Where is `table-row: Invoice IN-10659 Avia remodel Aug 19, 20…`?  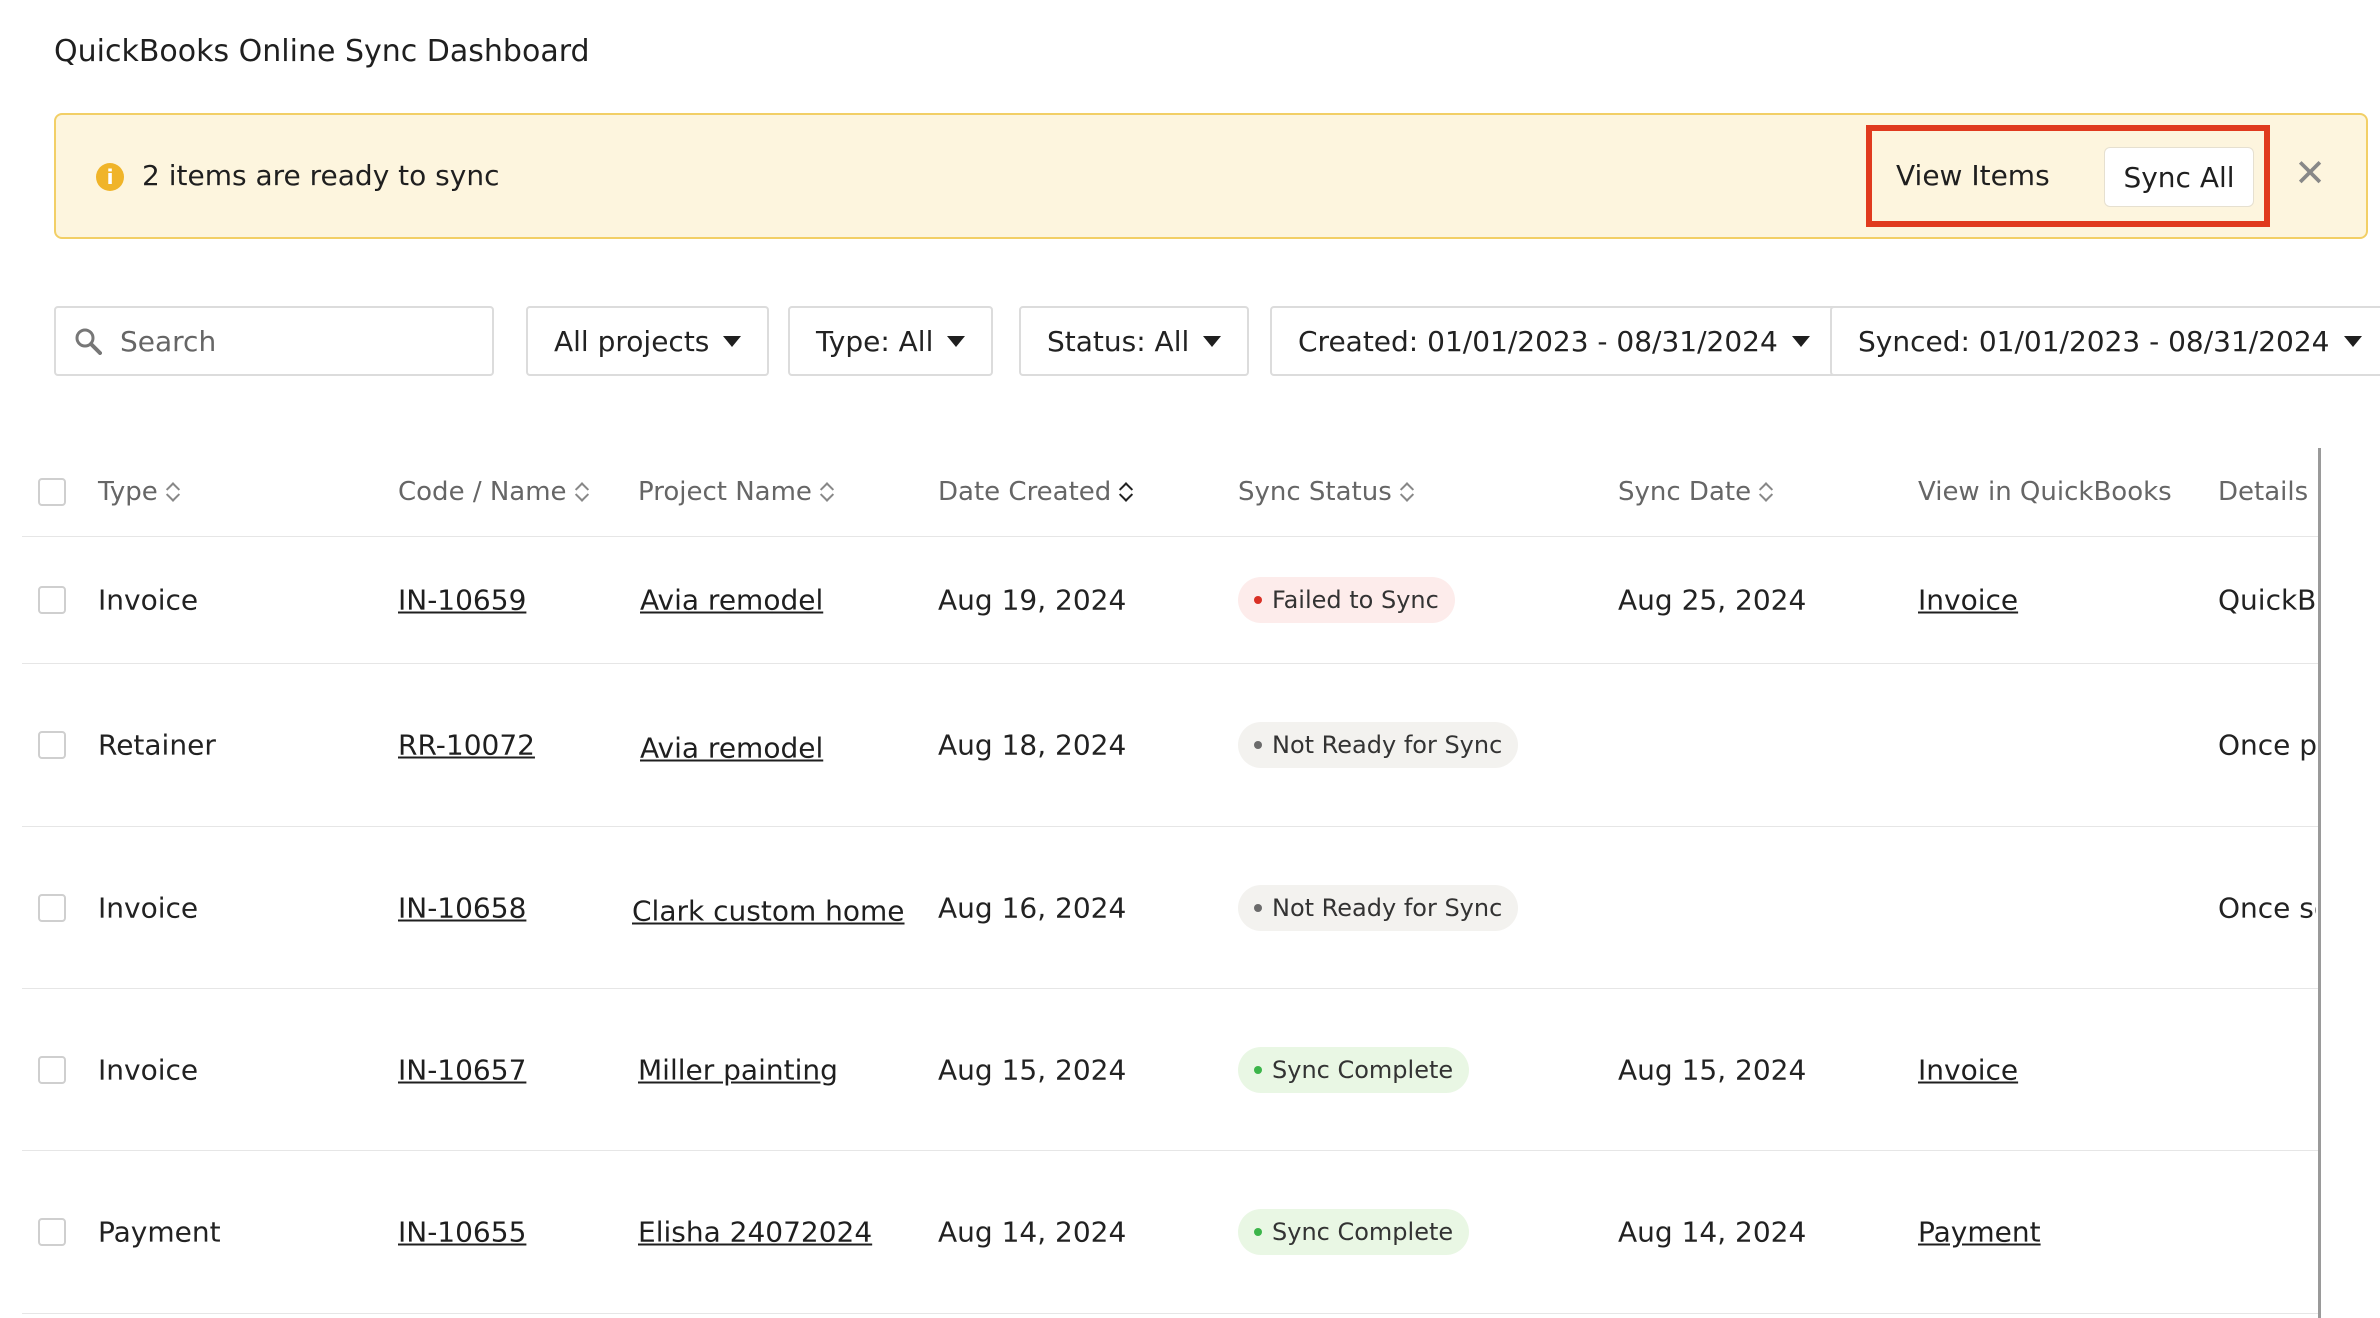 table-row: Invoice IN-10659 Avia remodel Aug 19, 20… is located at coordinates (1171, 600).